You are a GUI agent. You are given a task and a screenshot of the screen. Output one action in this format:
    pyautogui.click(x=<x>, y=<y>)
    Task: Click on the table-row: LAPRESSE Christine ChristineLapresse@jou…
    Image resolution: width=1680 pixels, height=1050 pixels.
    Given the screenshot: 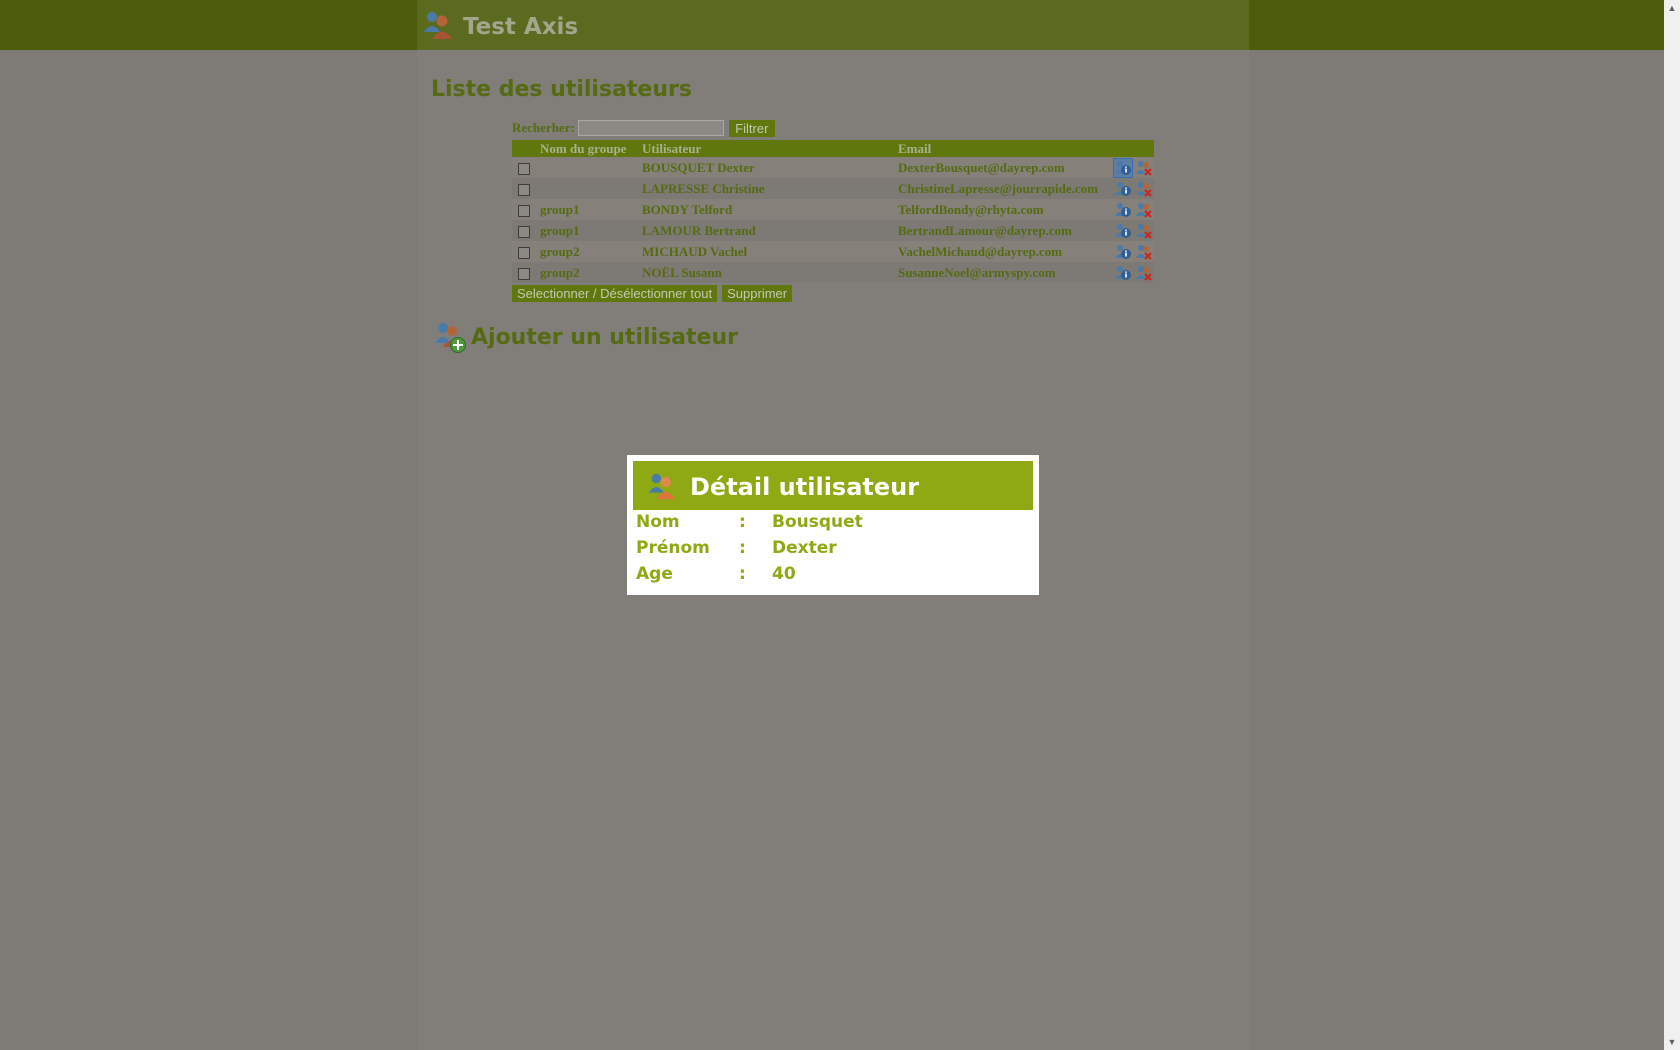 What is the action you would take?
    pyautogui.click(x=833, y=188)
    